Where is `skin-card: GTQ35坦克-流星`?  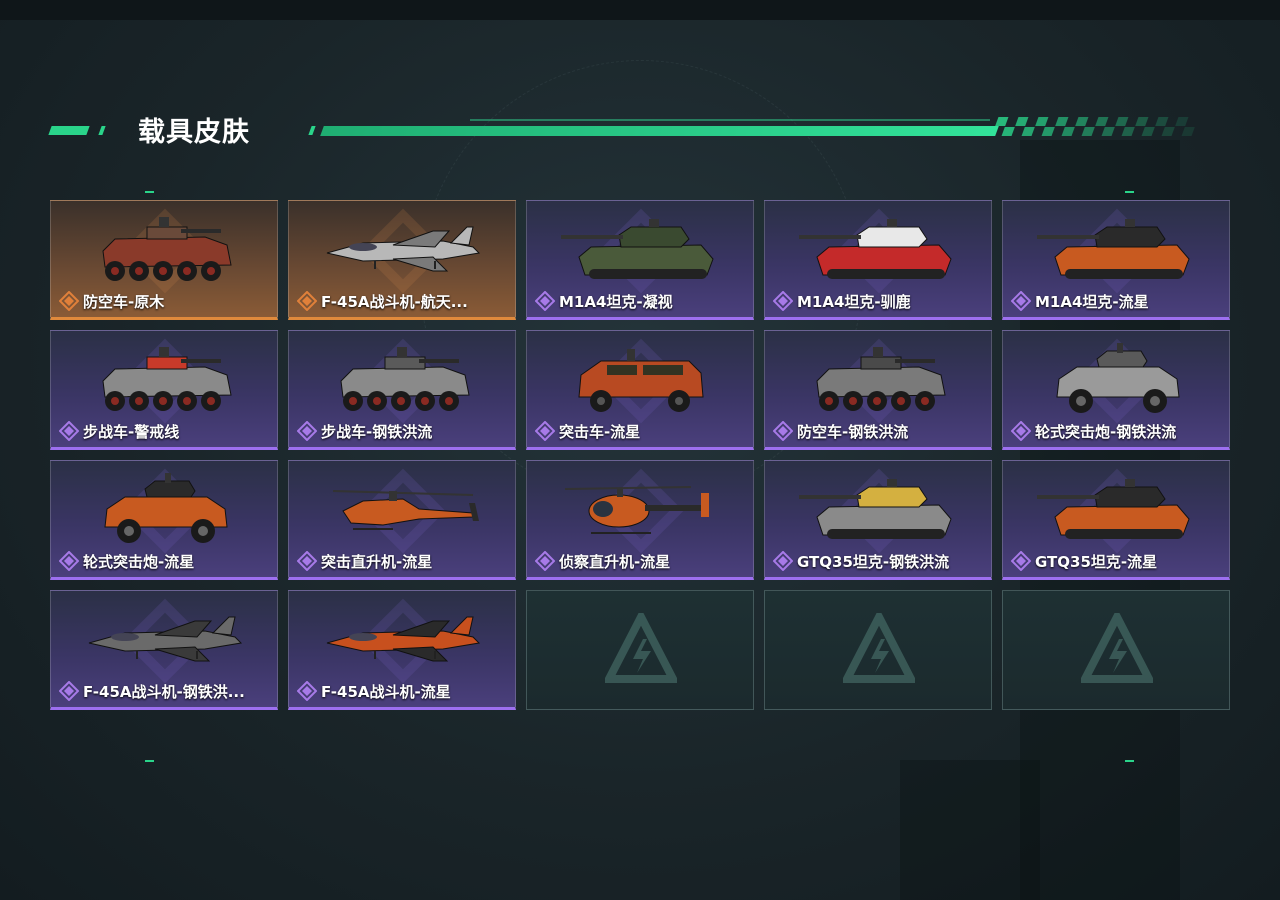
skin-card: GTQ35坦克-流星 is located at coordinates (1116, 520).